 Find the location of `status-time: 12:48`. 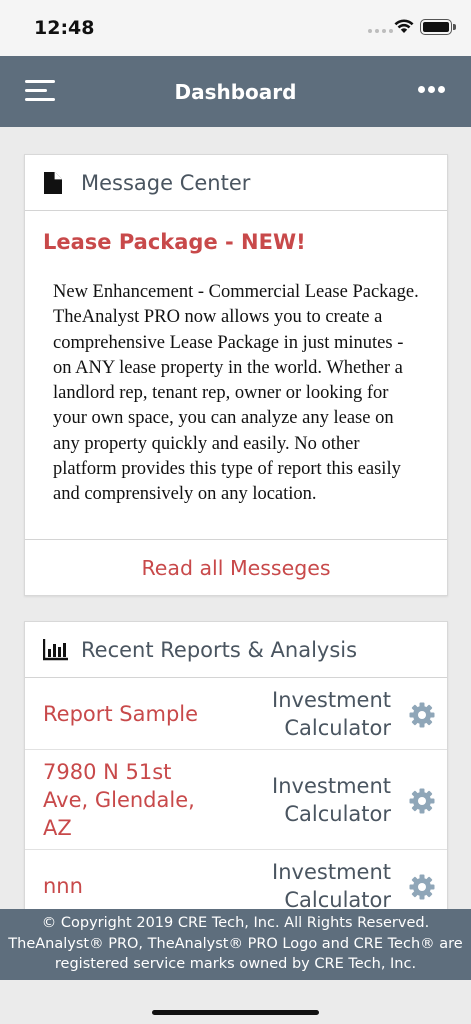

status-time: 12:48 is located at coordinates (64, 28).